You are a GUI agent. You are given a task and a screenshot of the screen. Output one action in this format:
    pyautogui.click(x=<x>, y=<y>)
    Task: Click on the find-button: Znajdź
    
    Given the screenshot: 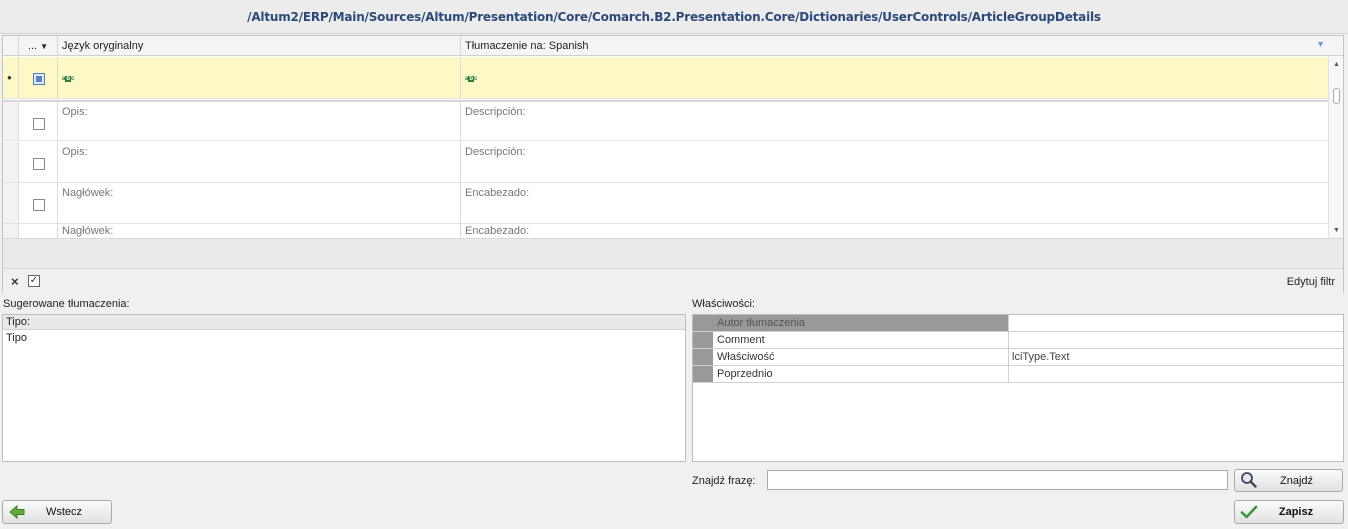 What is the action you would take?
    pyautogui.click(x=1288, y=480)
    